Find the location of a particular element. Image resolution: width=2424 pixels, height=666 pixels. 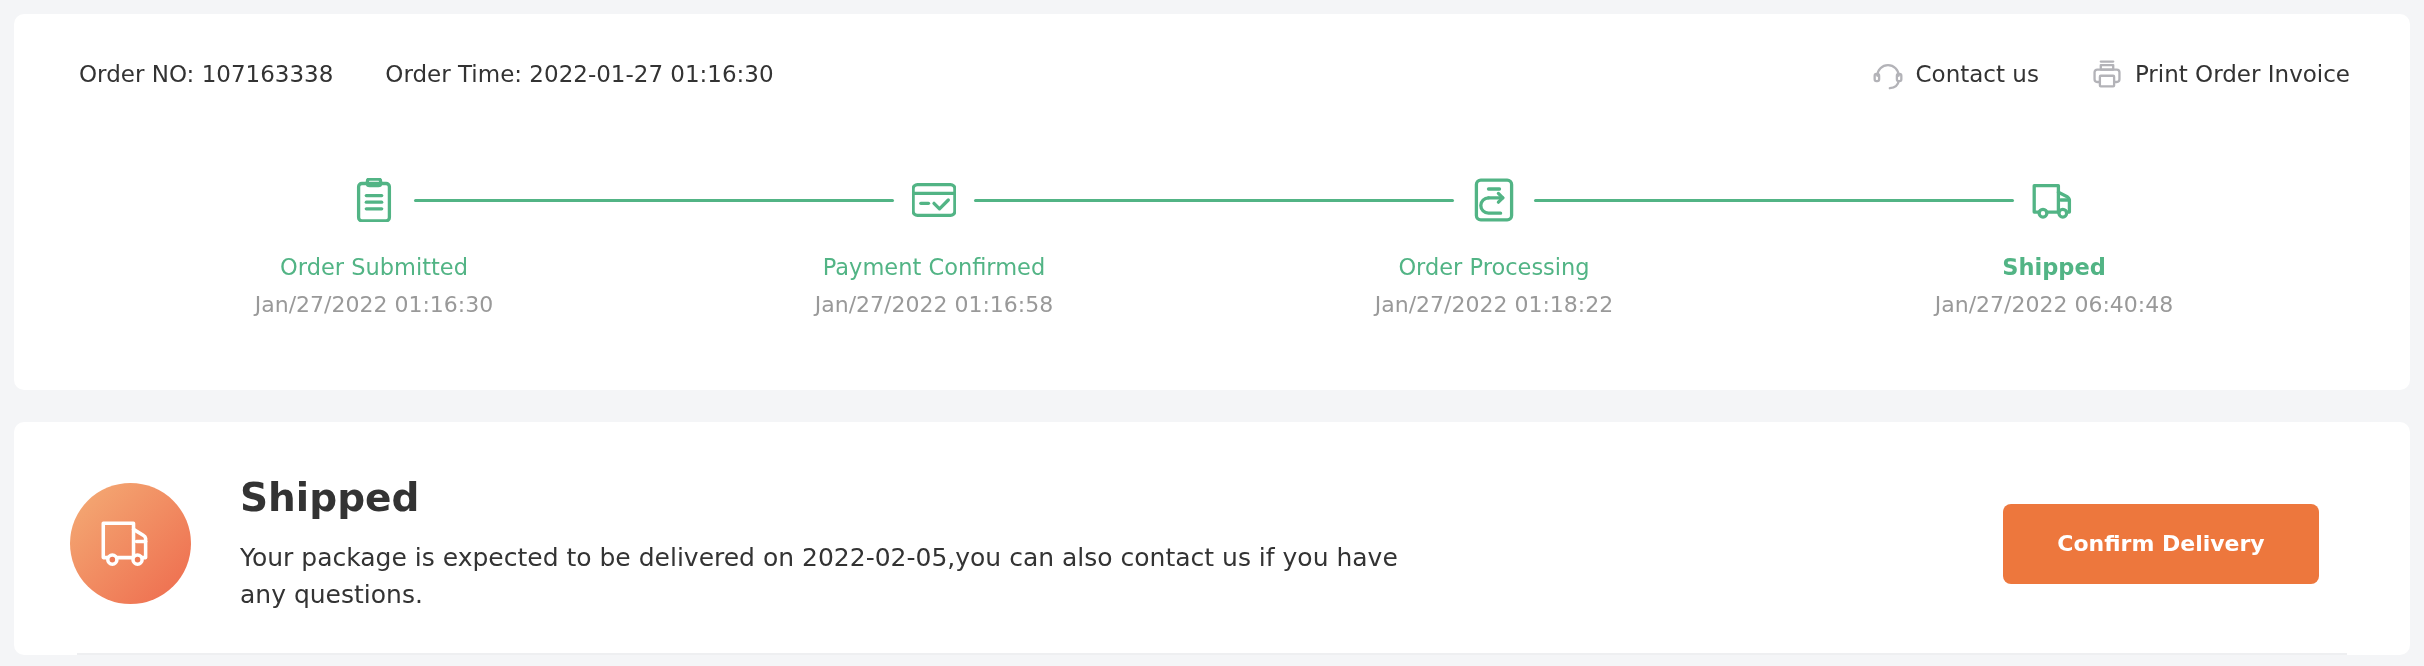

order-time: Order Time: 2022-01-27 01:16:30 is located at coordinates (579, 74).